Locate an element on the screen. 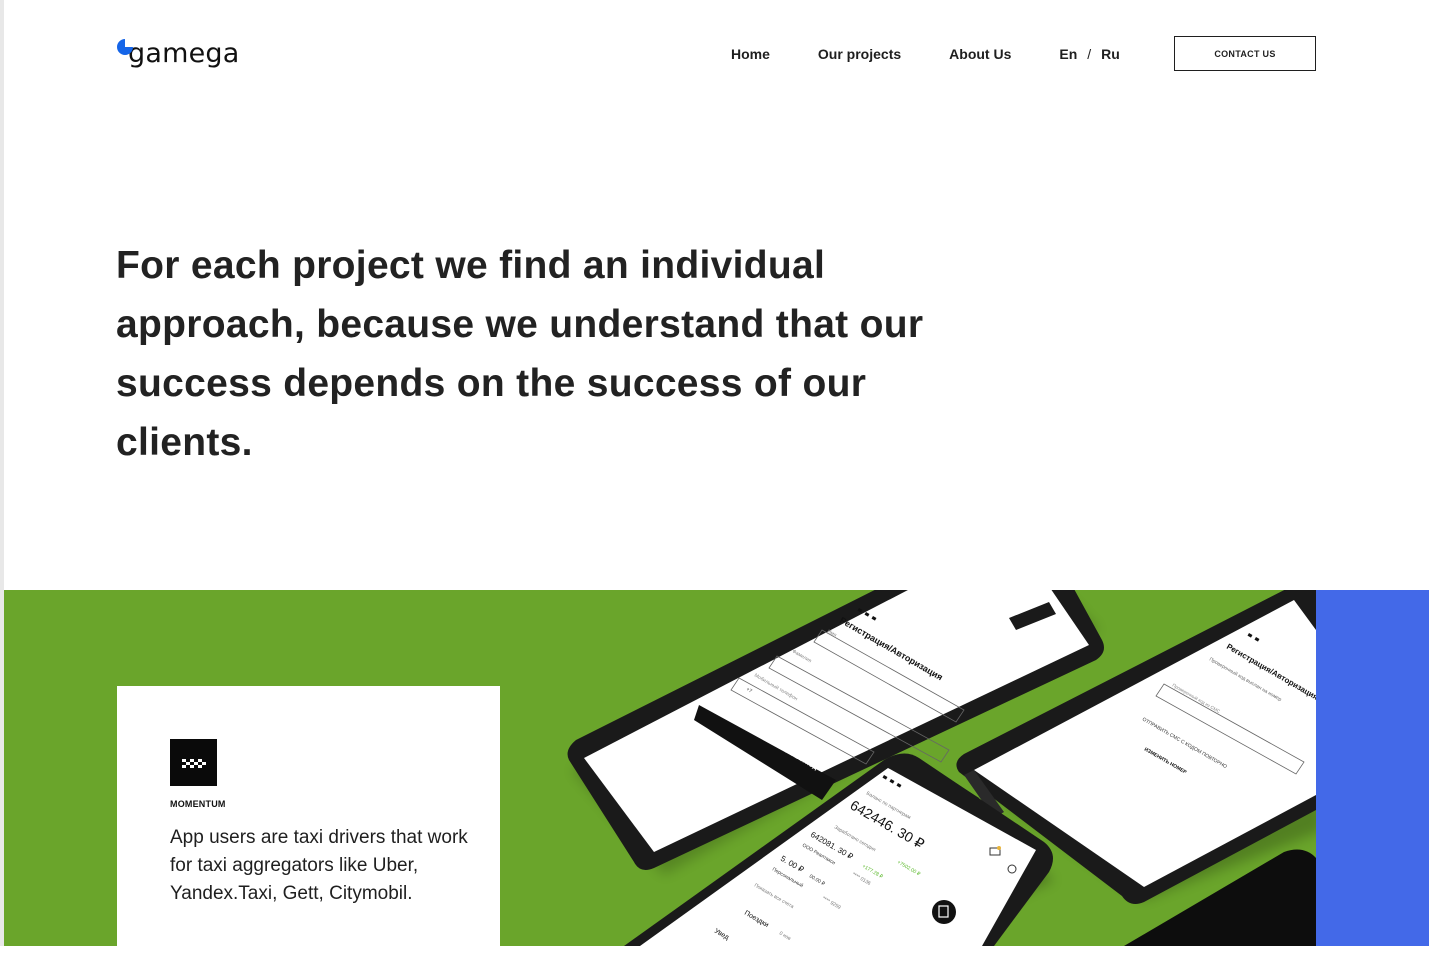  next-project-panel is located at coordinates (1372, 768).